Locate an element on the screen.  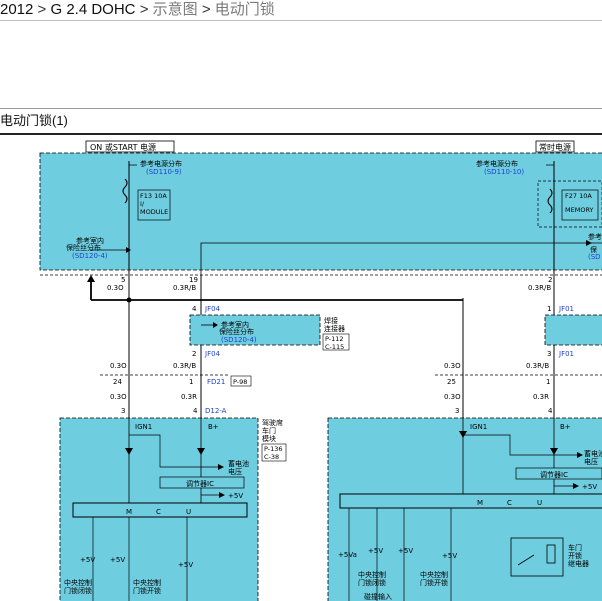
fd21-code: P-98 is located at coordinates (240, 382).